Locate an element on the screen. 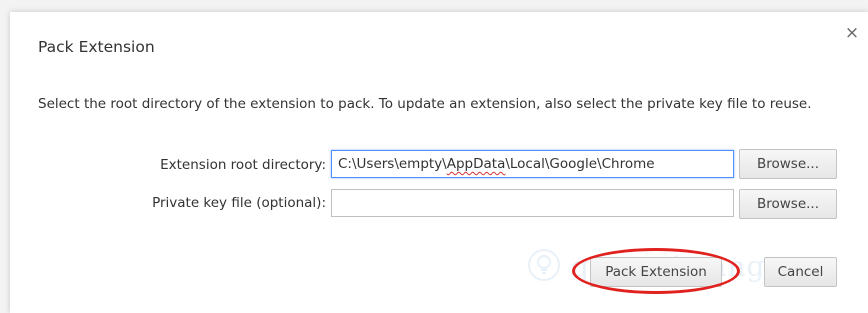  root-path-misspelled: AppData is located at coordinates (476, 164).